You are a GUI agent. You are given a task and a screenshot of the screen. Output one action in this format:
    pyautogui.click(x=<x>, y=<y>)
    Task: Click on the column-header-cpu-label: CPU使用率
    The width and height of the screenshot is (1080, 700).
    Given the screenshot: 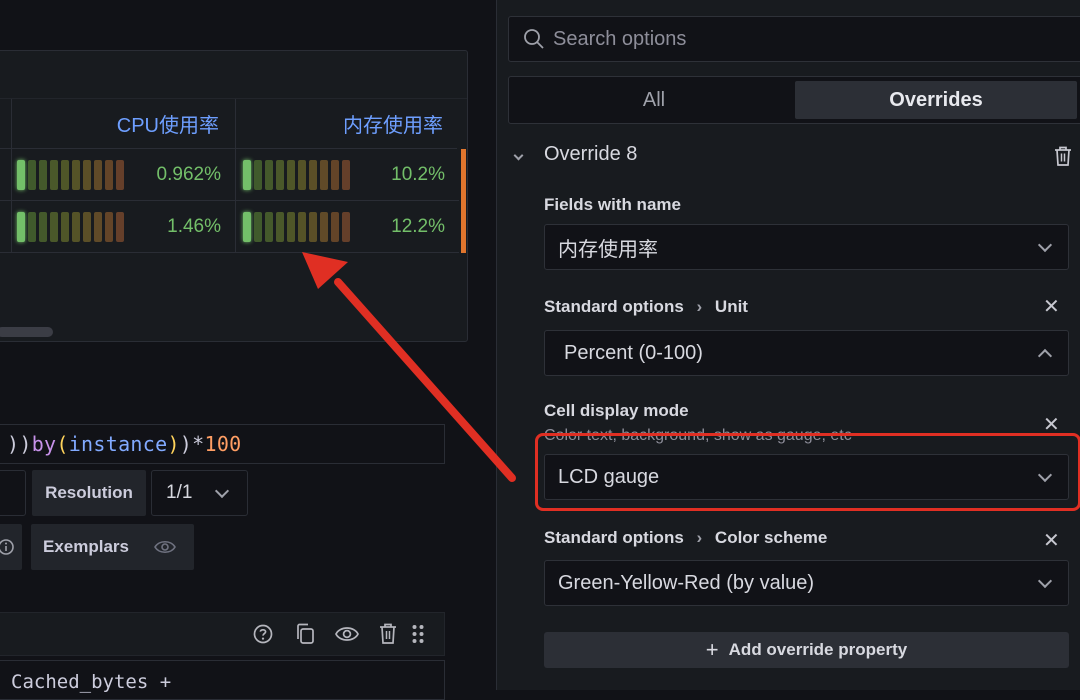 What is the action you would take?
    pyautogui.click(x=167, y=126)
    